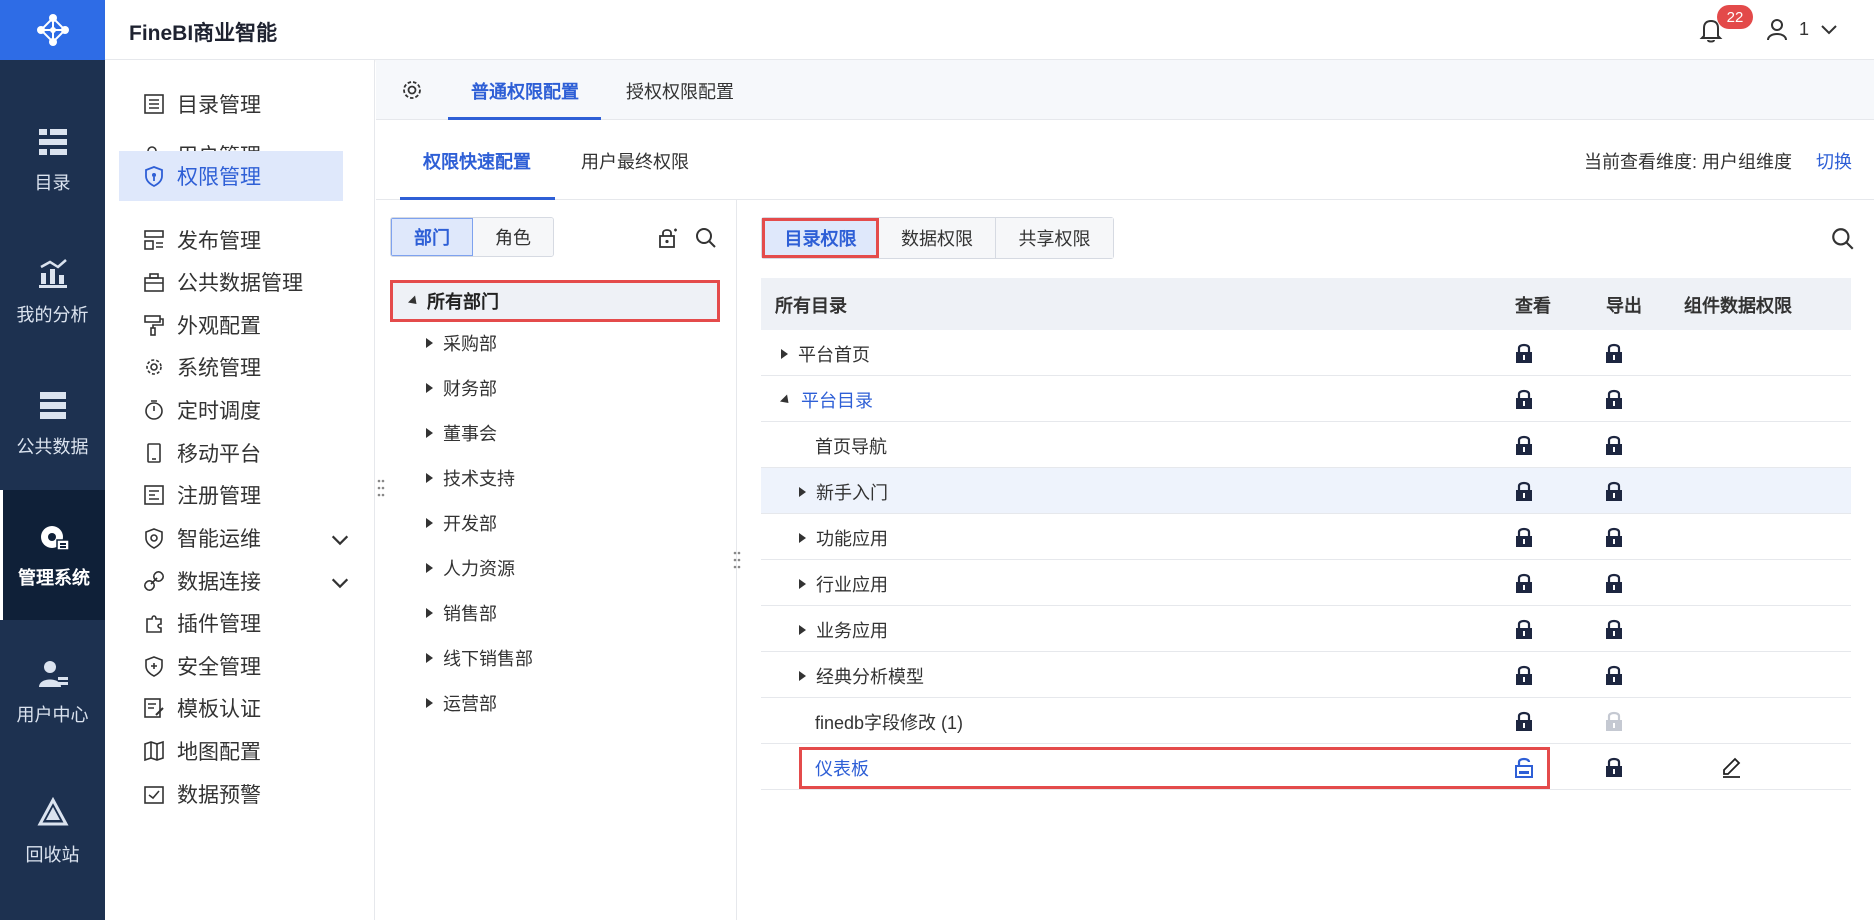  What do you see at coordinates (1054, 238) in the screenshot?
I see `share-permission-button: 共享权限` at bounding box center [1054, 238].